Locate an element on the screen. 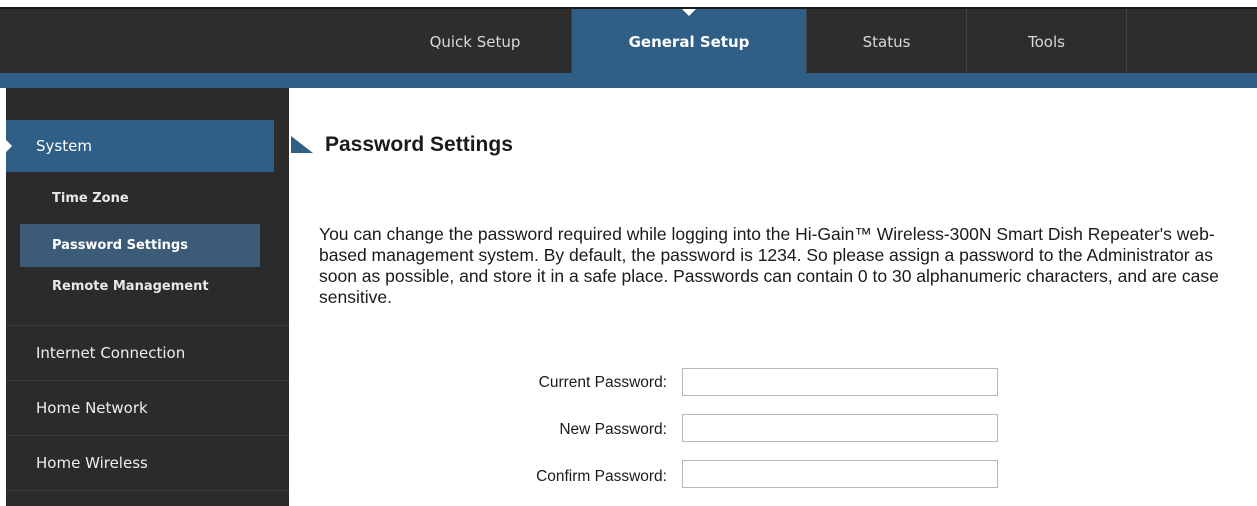  tab-quick-setup: Quick Setup is located at coordinates (475, 41).